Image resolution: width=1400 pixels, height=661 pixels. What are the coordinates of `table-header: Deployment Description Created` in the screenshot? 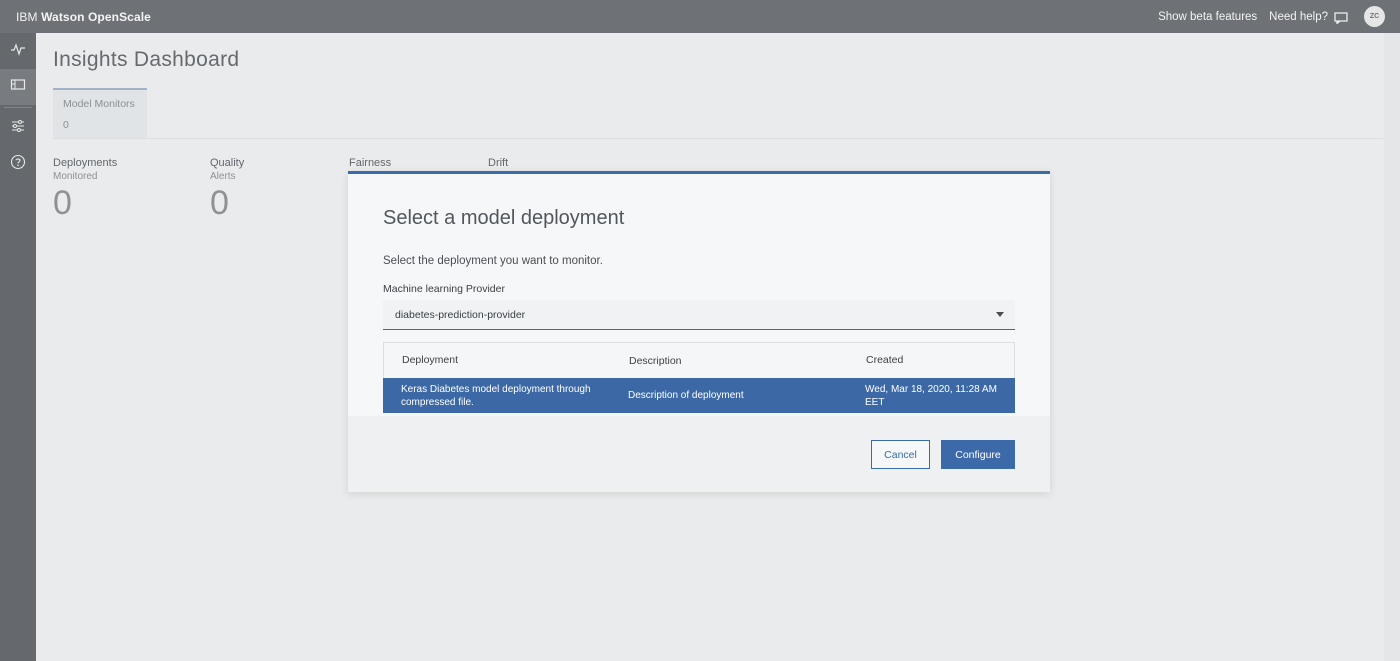 It's located at (699, 360).